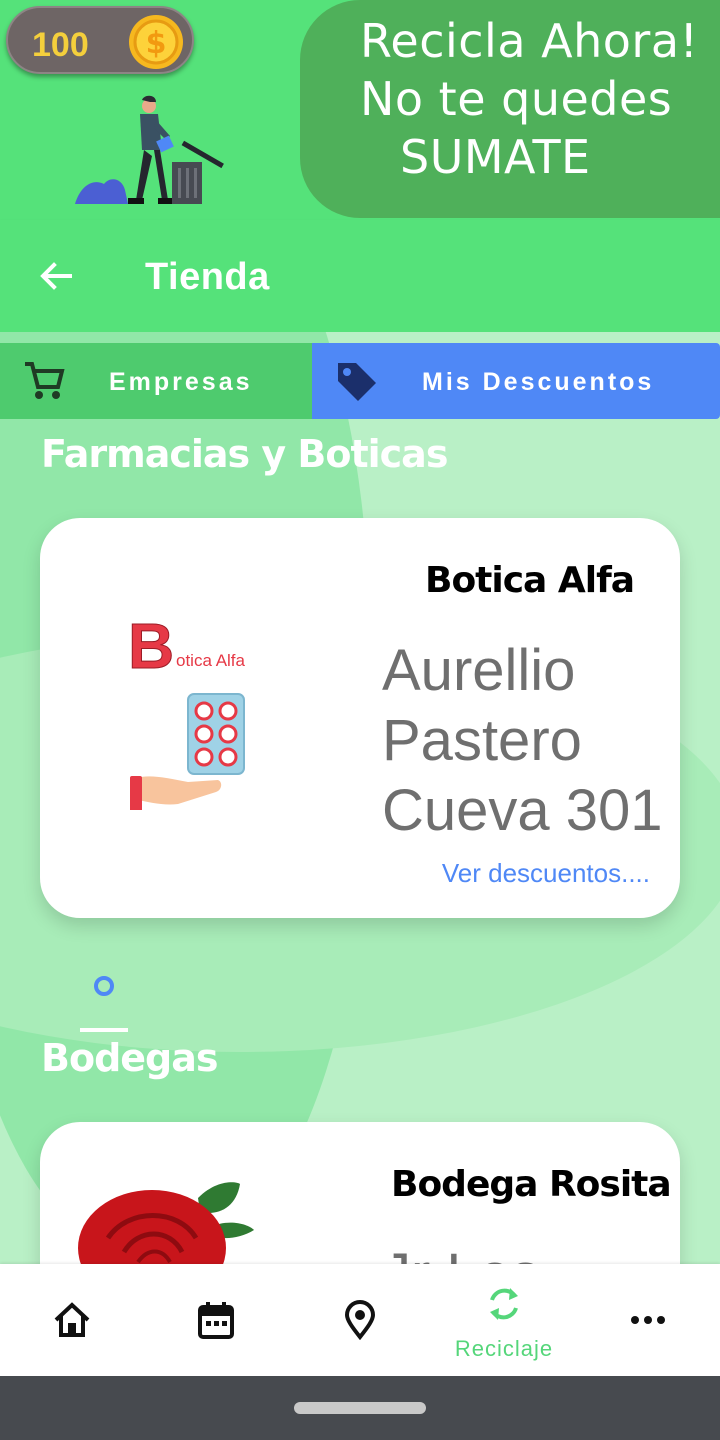 This screenshot has height=1440, width=720. I want to click on store-tabs: Empresas Mis Descuentos, so click(360, 381).